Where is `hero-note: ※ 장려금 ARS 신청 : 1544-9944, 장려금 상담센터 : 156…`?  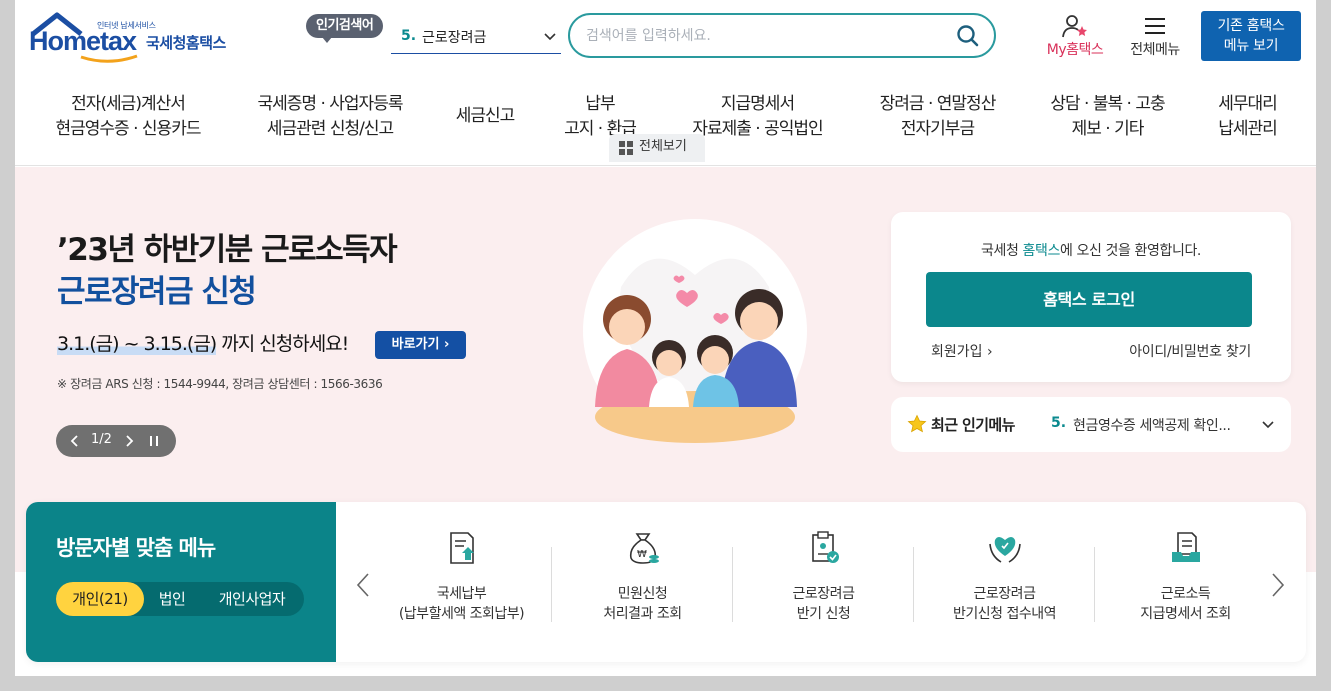
hero-note: ※ 장려금 ARS 신청 : 1544-9944, 장려금 상담센터 : 156… is located at coordinates (220, 384).